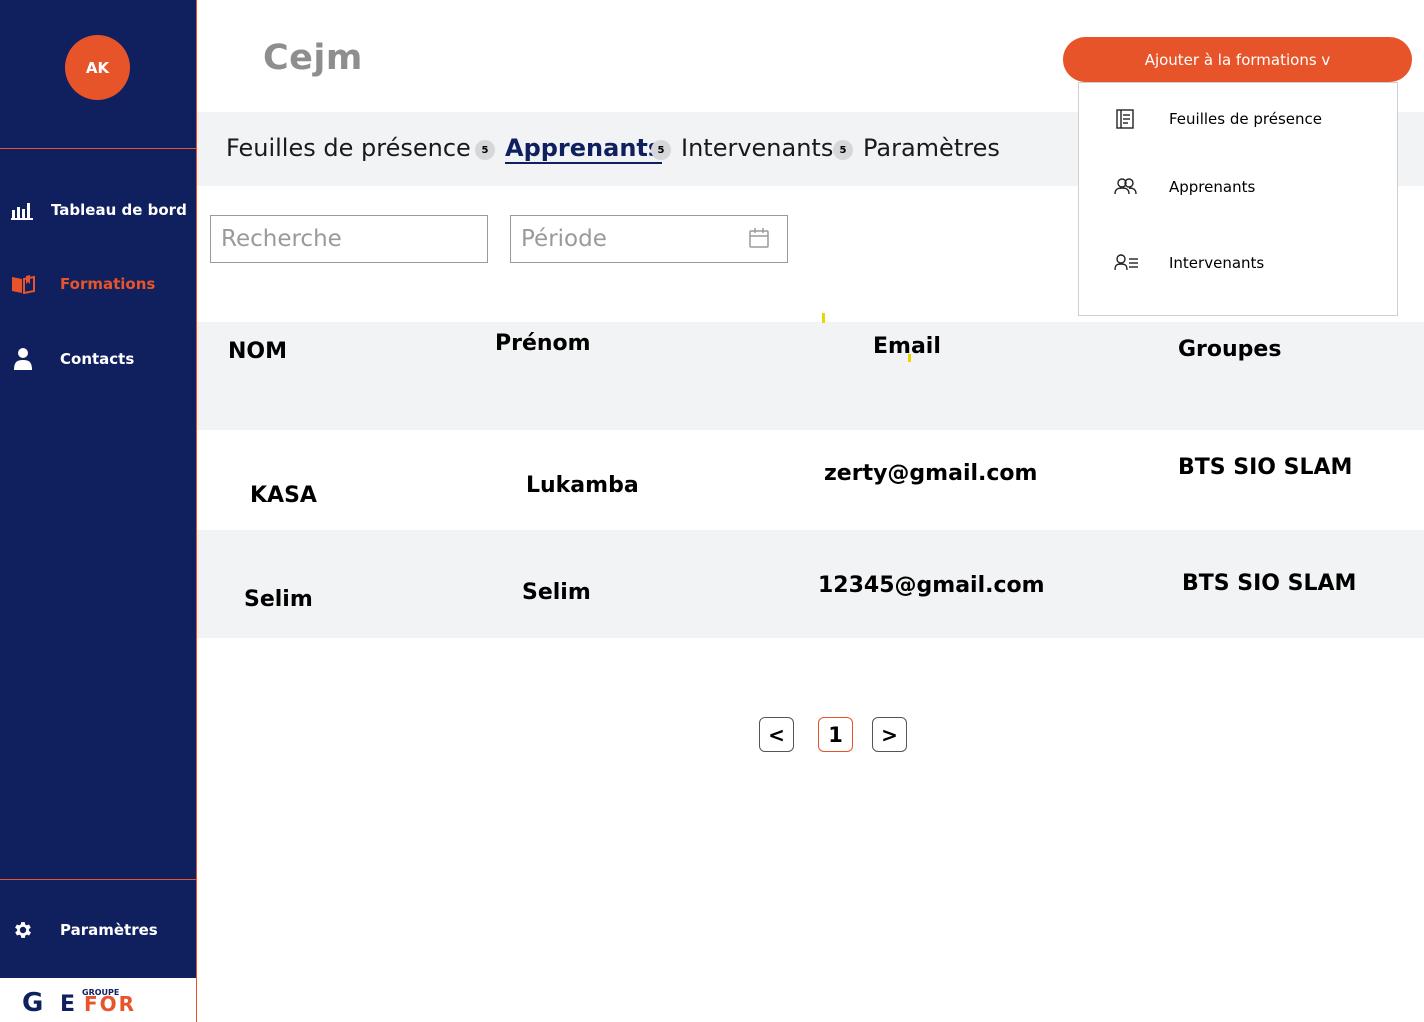  I want to click on sidebar-item-label: Tableau de bord, so click(119, 210).